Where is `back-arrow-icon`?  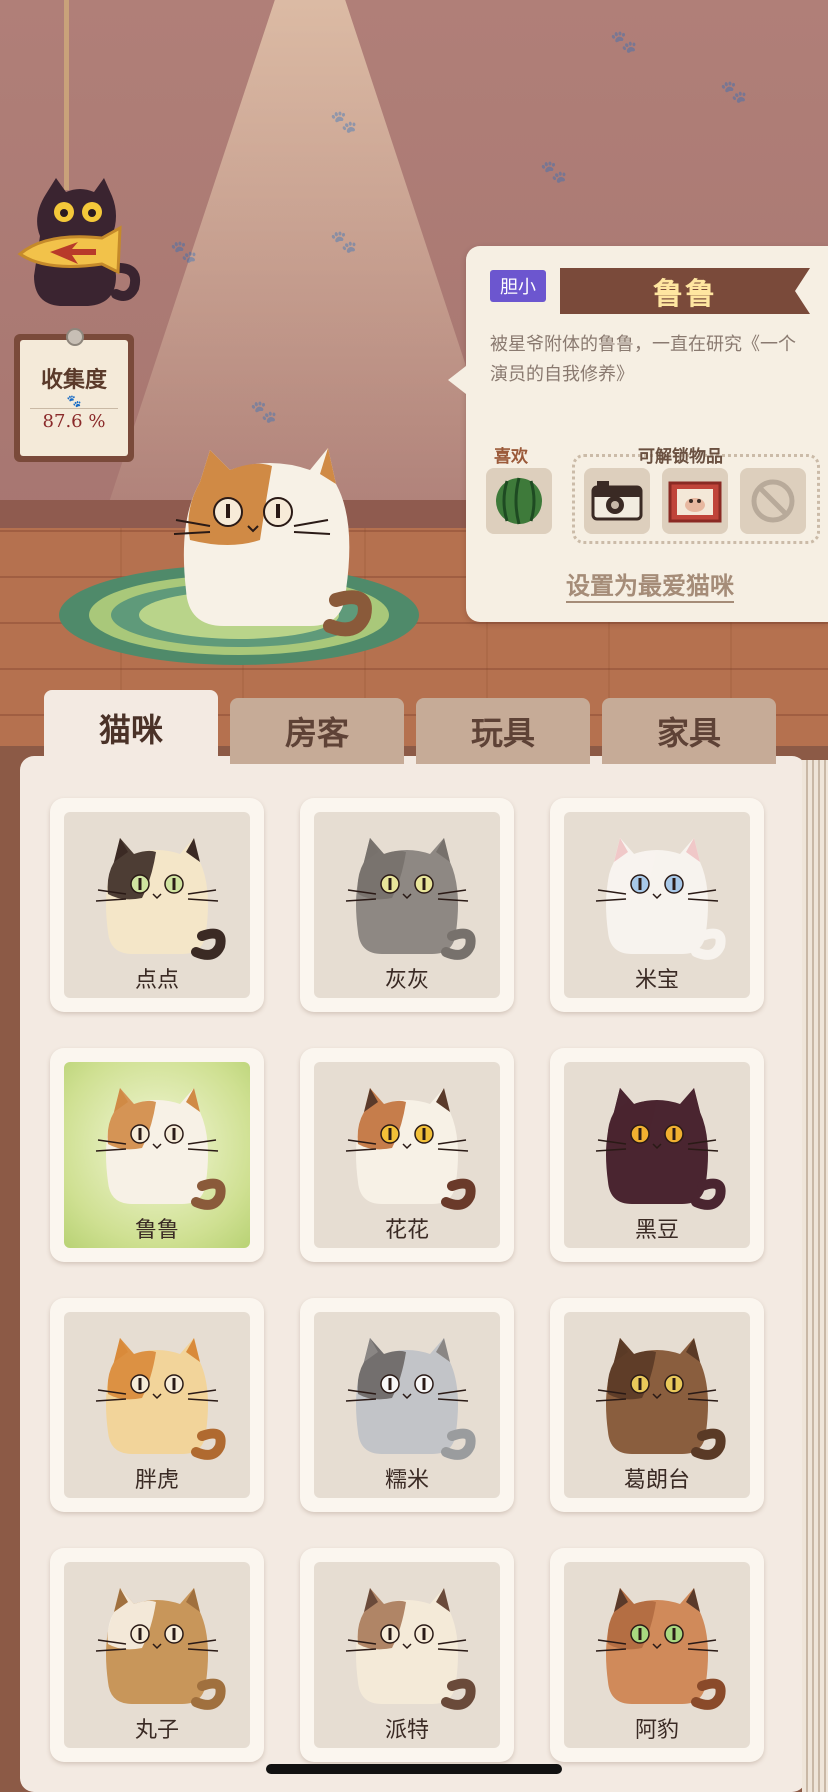
back-arrow-icon is located at coordinates (78, 242).